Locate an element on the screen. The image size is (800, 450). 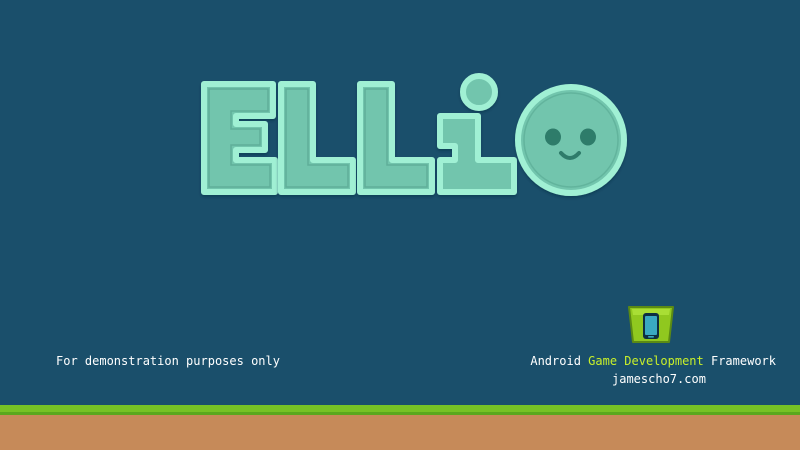
mascot-left-eye is located at coordinates (553, 137).